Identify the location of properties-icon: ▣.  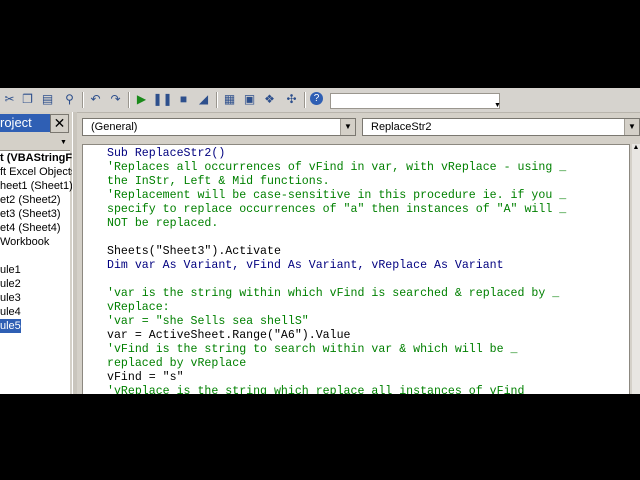
(249, 99).